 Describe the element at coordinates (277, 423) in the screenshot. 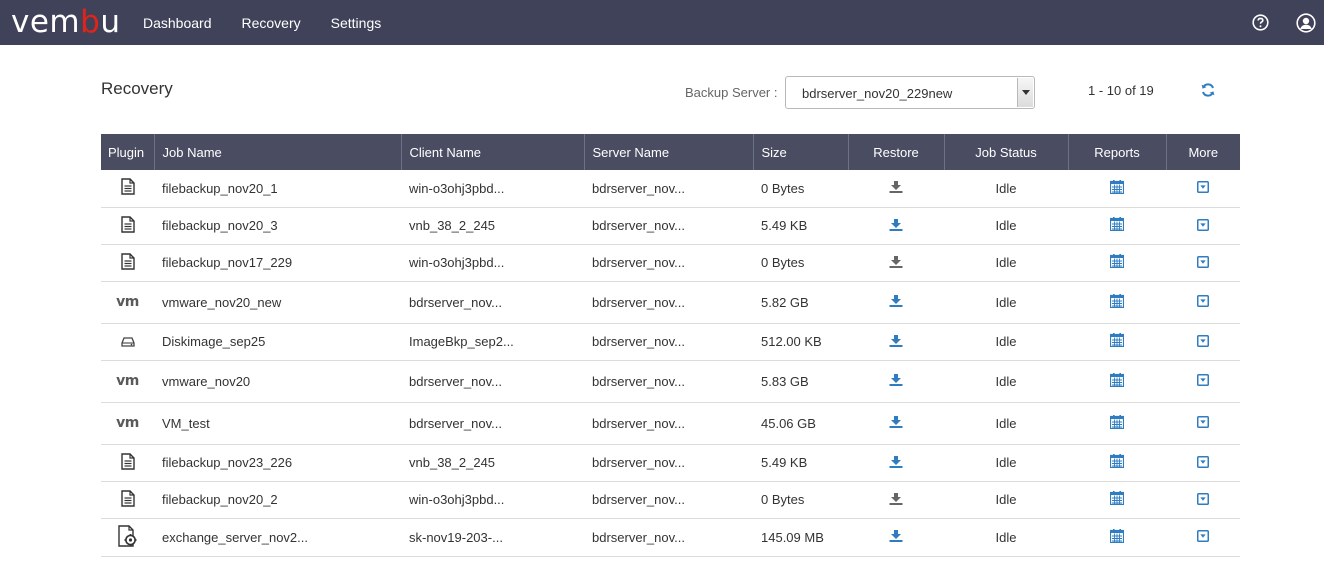

I see `job-name-cell: VM_test` at that location.